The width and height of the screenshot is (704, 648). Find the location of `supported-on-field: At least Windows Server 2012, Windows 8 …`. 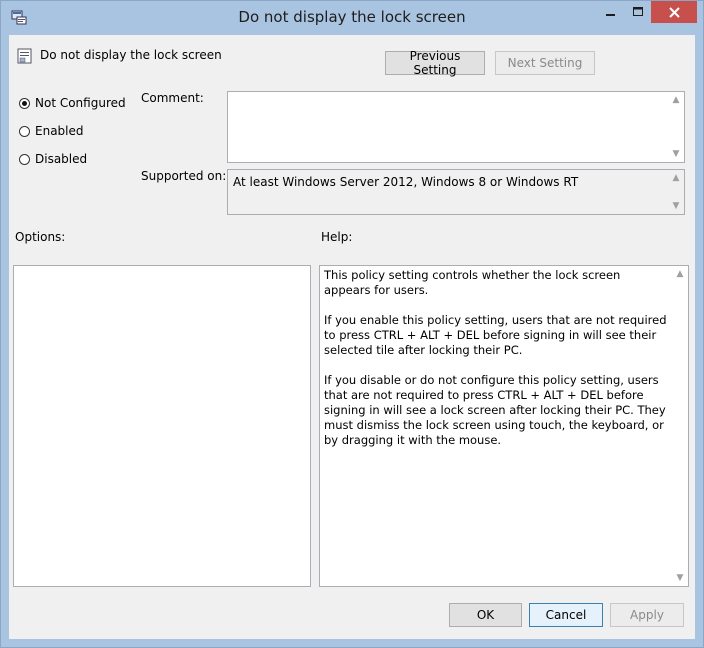

supported-on-field: At least Windows Server 2012, Windows 8 … is located at coordinates (456, 192).